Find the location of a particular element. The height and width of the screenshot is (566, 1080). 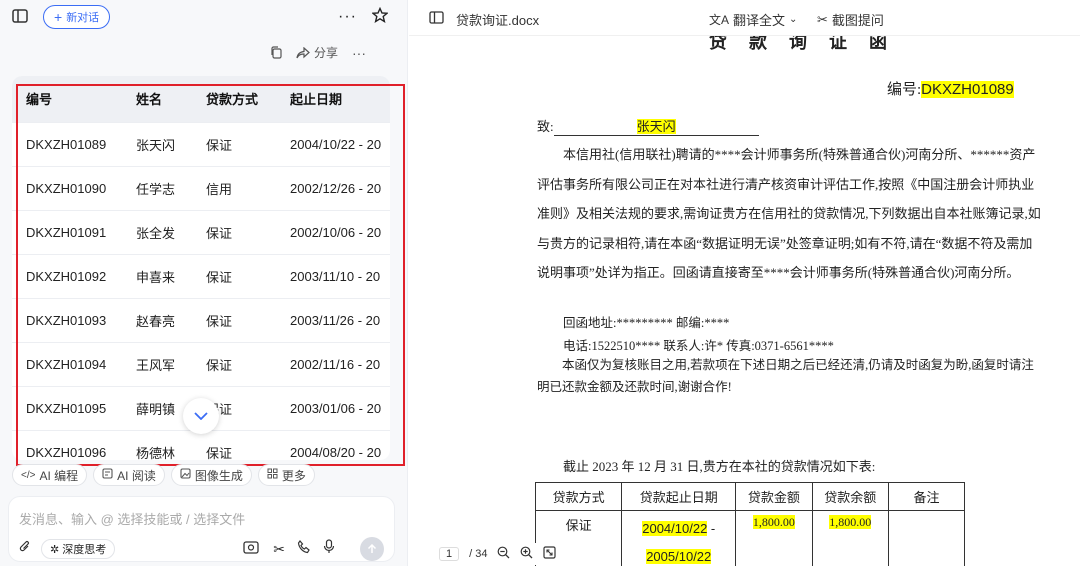

header-id: 编号 is located at coordinates (67, 99).